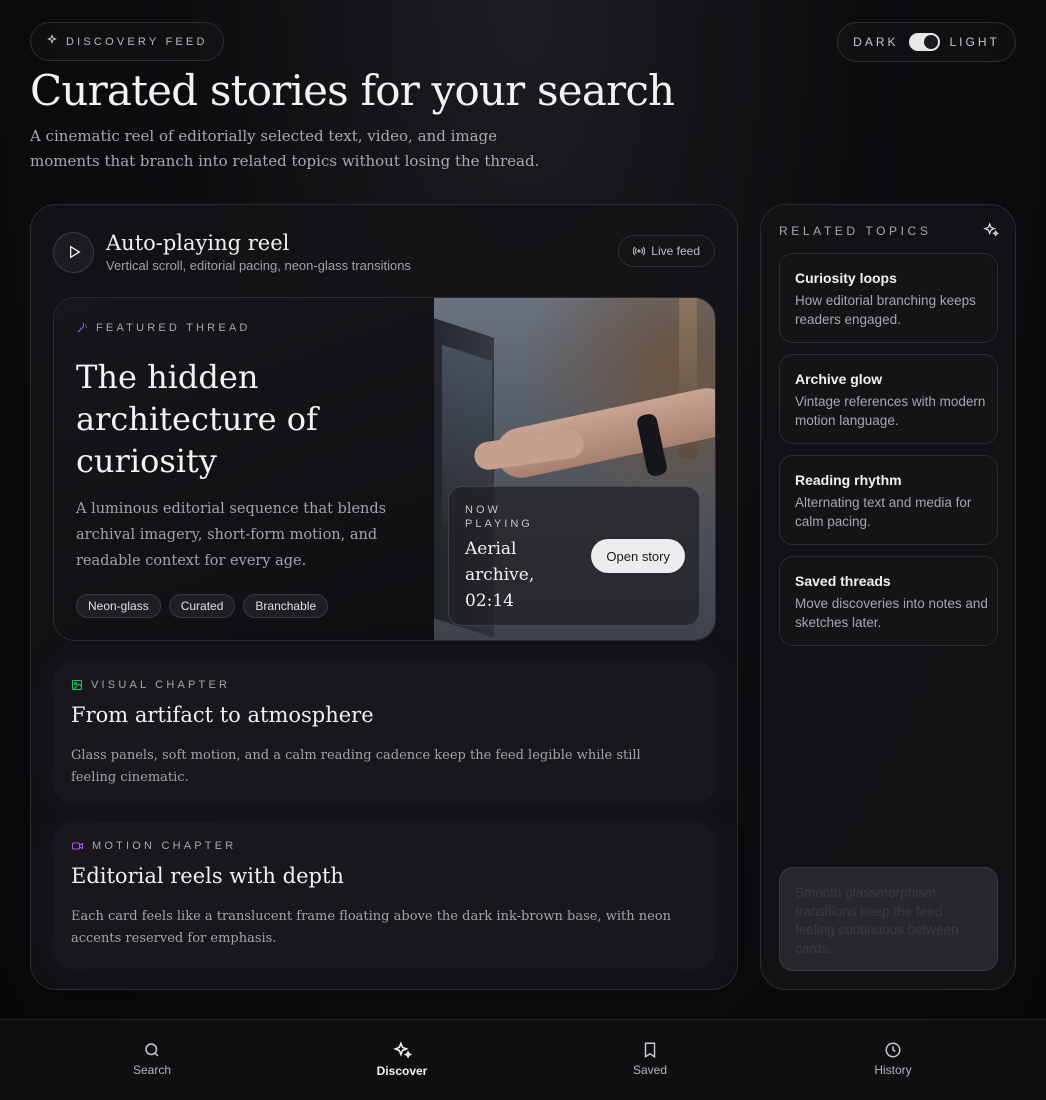 This screenshot has width=1046, height=1100. What do you see at coordinates (286, 606) in the screenshot?
I see `tag-chip: Branchable` at bounding box center [286, 606].